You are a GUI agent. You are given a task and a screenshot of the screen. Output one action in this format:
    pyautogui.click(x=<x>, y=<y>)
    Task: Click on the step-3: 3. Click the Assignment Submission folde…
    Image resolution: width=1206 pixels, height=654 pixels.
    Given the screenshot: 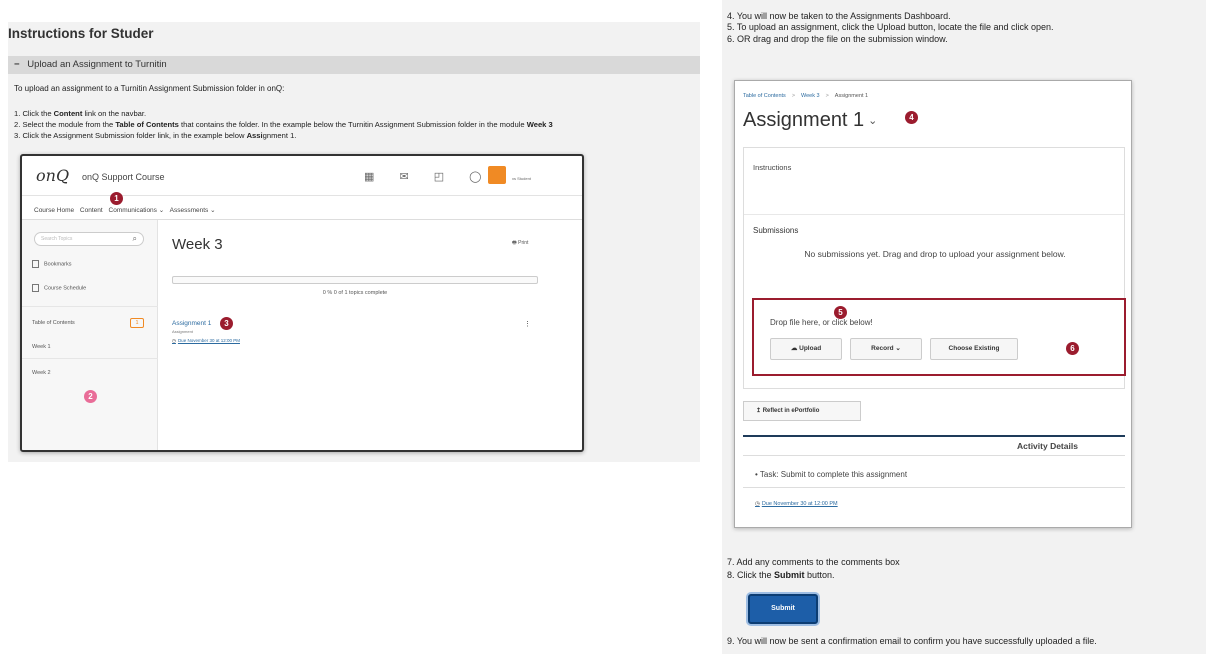 What is the action you would take?
    pyautogui.click(x=155, y=135)
    